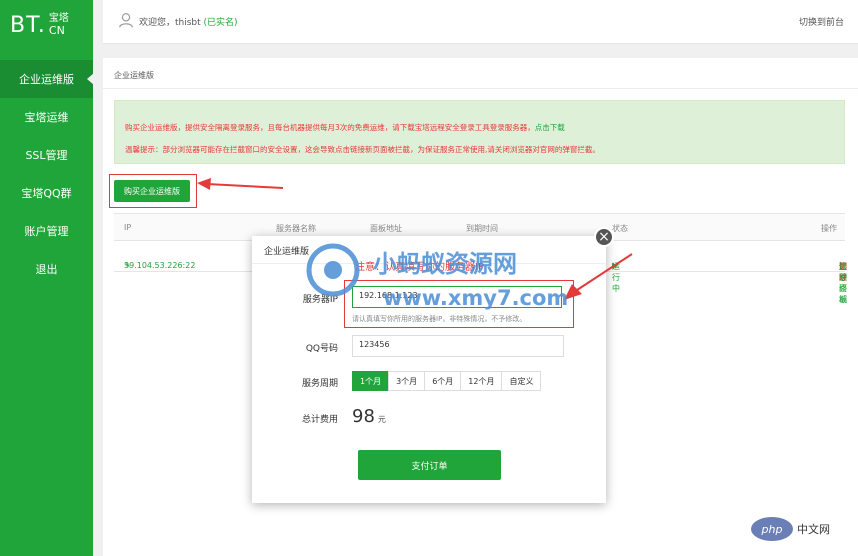  Describe the element at coordinates (772, 529) in the screenshot. I see `php-logo: php` at that location.